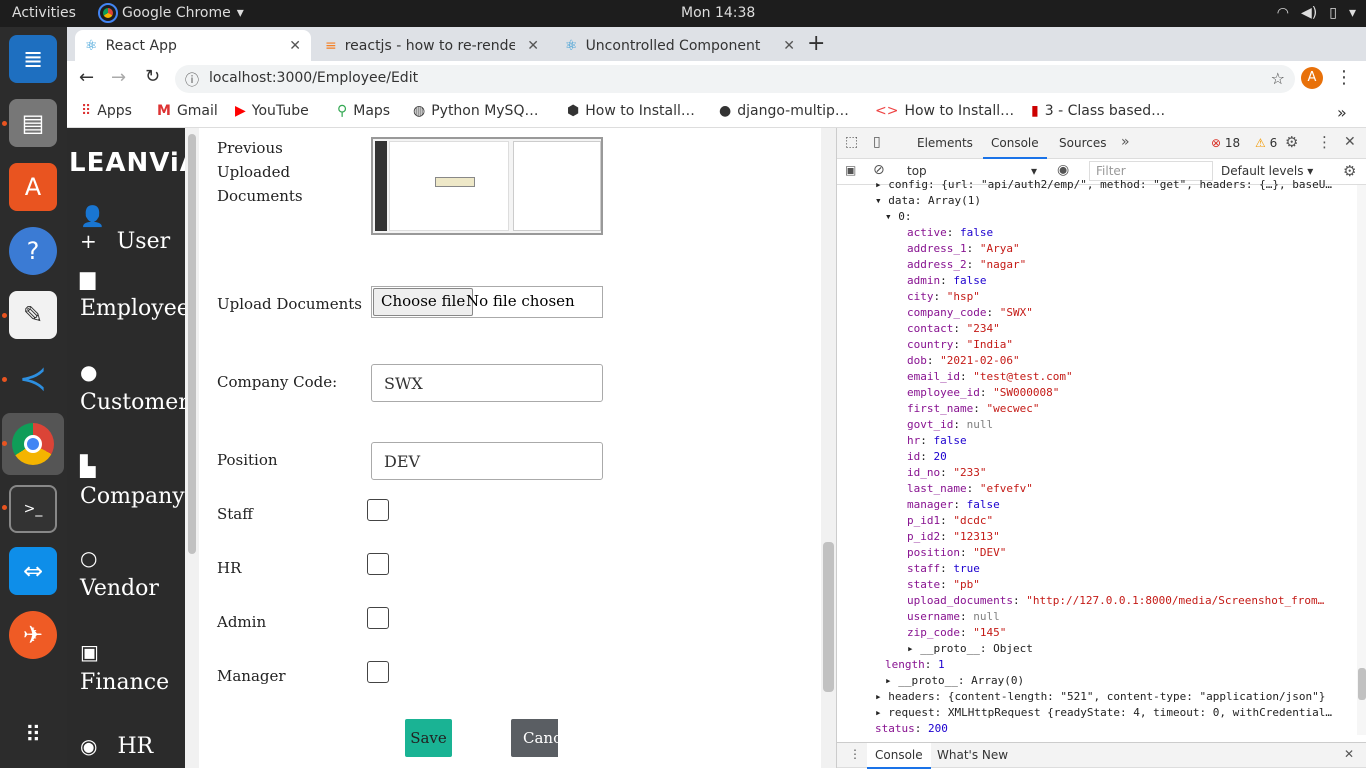 This screenshot has height=769, width=1366. Describe the element at coordinates (972, 755) in the screenshot. I see `drawer-tab-whats-new: What's New` at that location.